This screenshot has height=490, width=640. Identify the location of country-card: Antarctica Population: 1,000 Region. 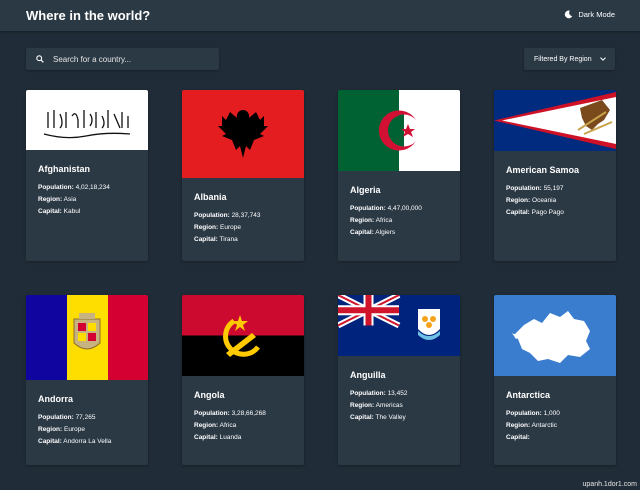
(555, 380).